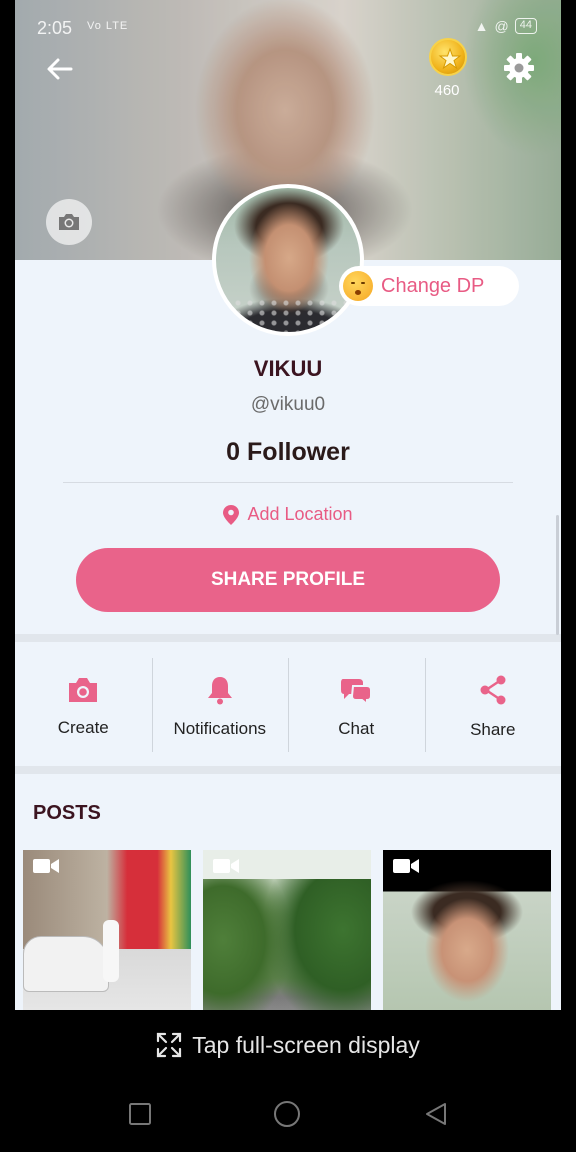 The width and height of the screenshot is (576, 1152). I want to click on change-cover-button, so click(69, 222).